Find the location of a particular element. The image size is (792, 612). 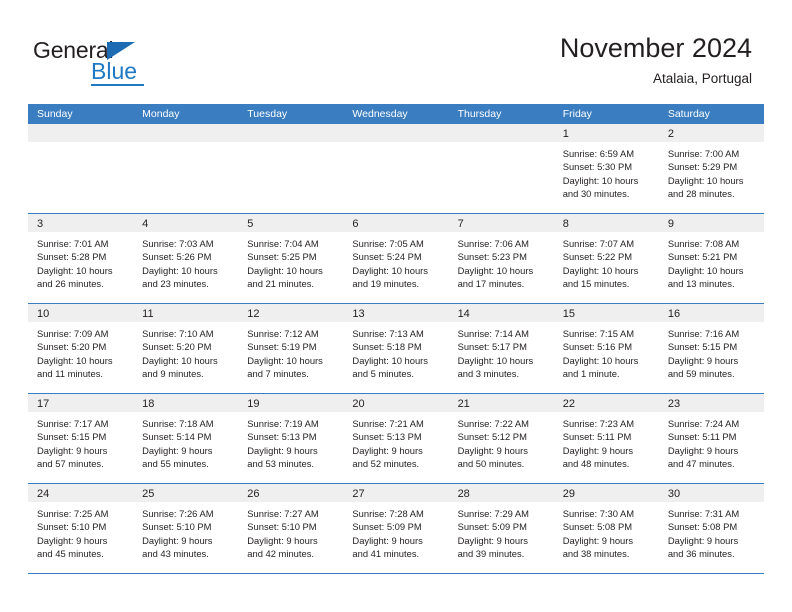

sunset-time: Sunset: 5:16 PM is located at coordinates (597, 347).